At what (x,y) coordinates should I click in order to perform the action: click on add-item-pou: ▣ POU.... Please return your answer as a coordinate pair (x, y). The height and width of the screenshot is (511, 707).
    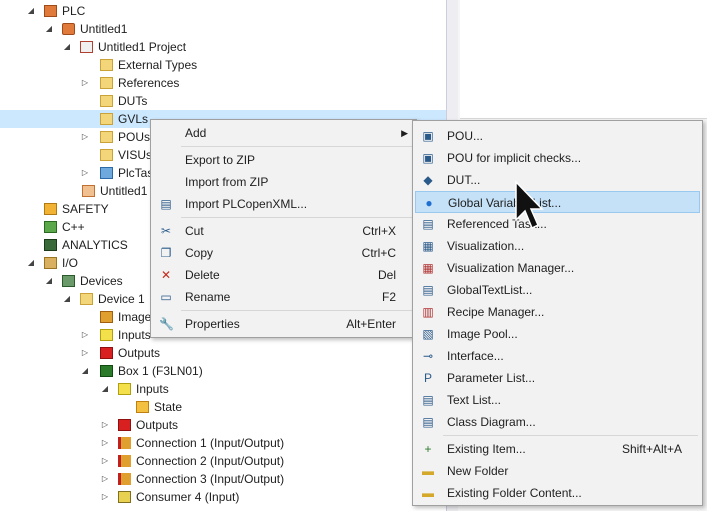
    Looking at the image, I should click on (557, 136).